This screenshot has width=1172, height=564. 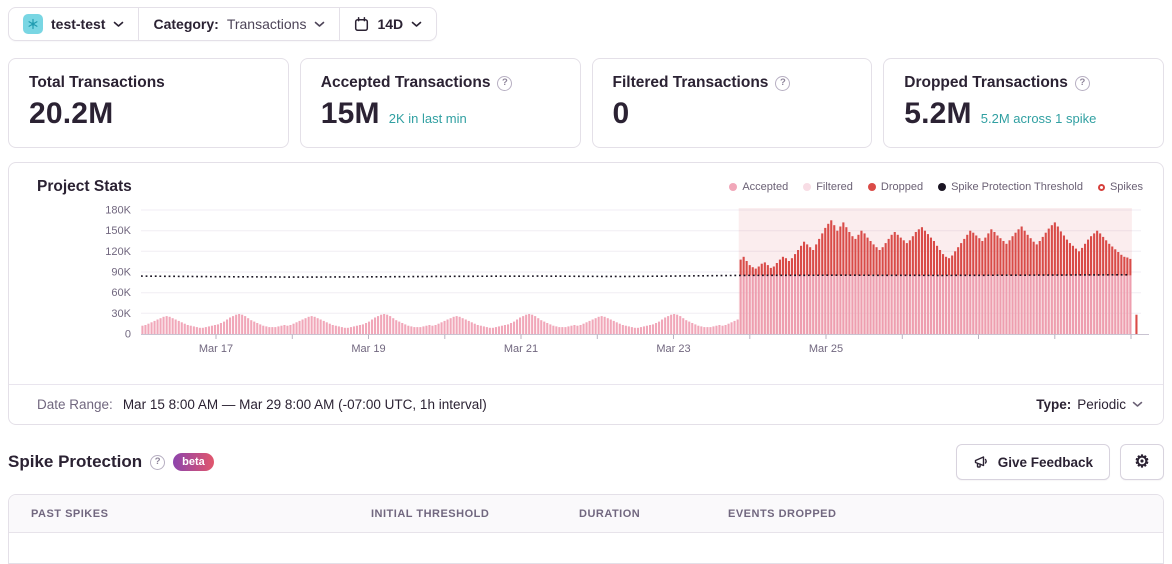 What do you see at coordinates (84, 186) in the screenshot?
I see `chart-title: Project Stats` at bounding box center [84, 186].